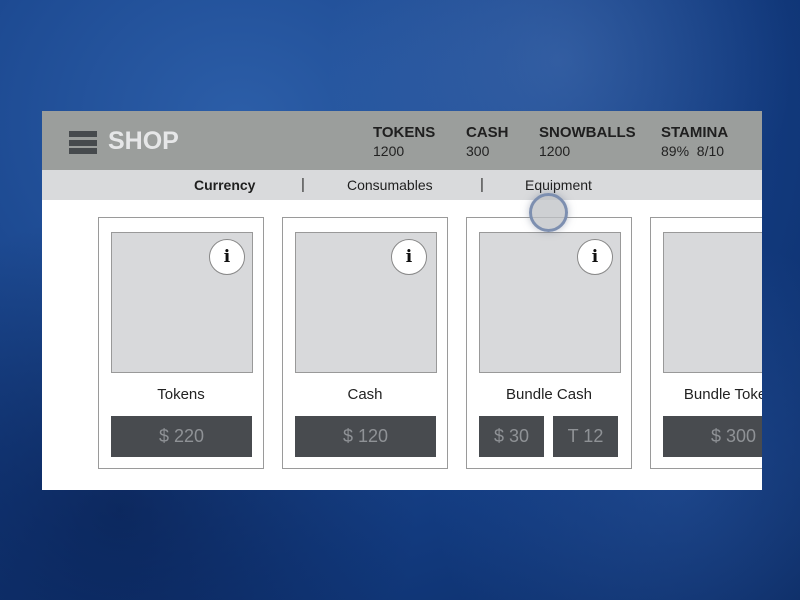 The width and height of the screenshot is (800, 600). What do you see at coordinates (694, 141) in the screenshot?
I see `stat-stamina: STAMINA 89% 8/10` at bounding box center [694, 141].